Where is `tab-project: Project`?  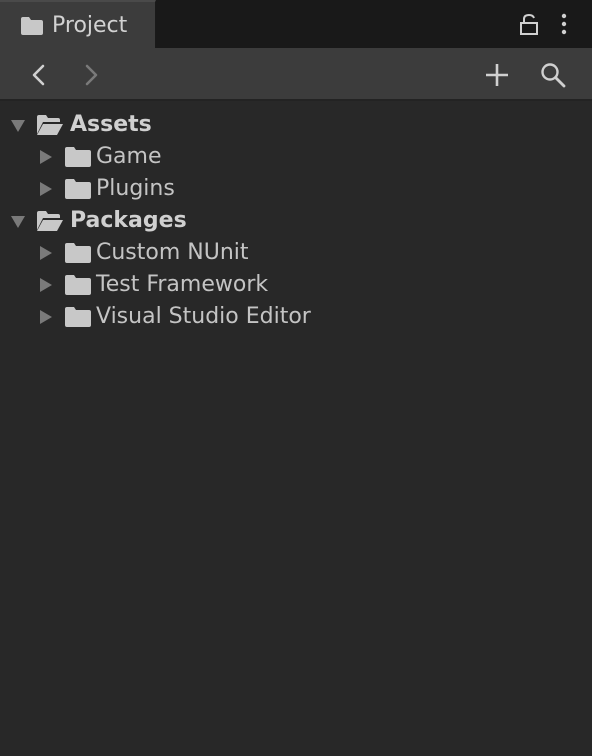 tab-project: Project is located at coordinates (78, 24).